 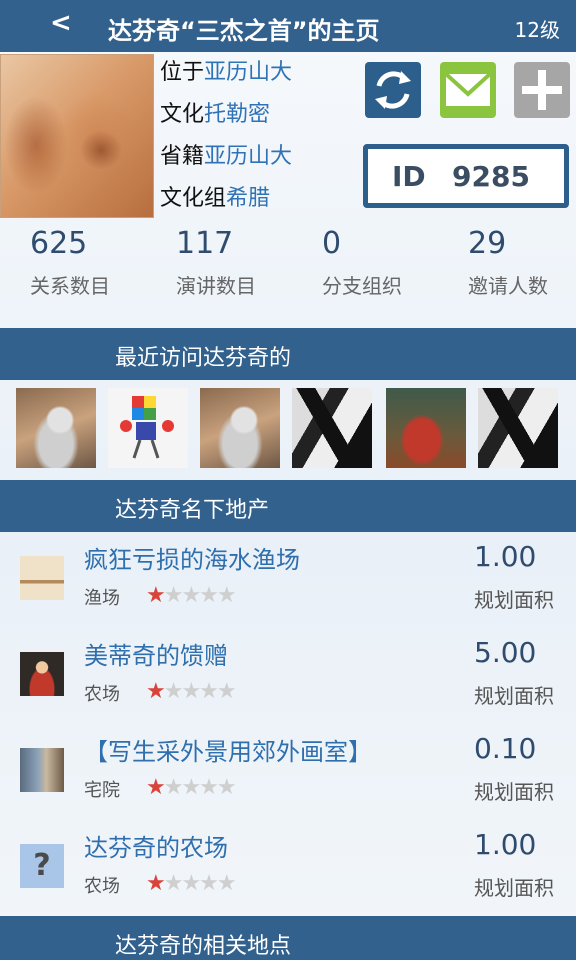 What do you see at coordinates (288, 580) in the screenshot?
I see `estate-item: 疯狂亏损的海水渔场 渔场 ★★★★★ 1.00 规划面积` at bounding box center [288, 580].